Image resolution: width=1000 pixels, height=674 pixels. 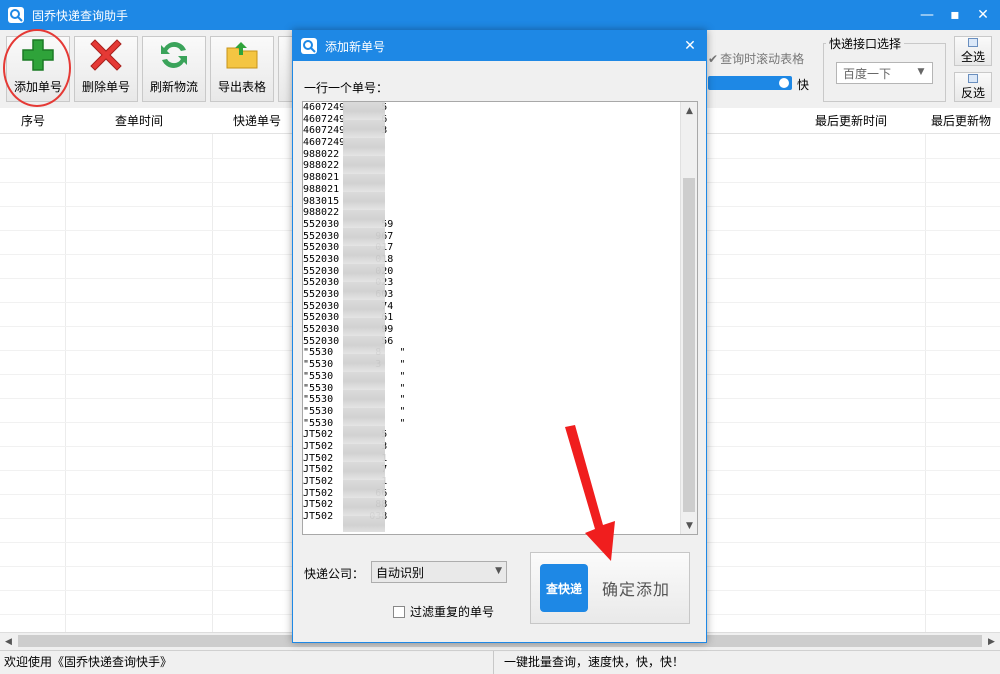 I want to click on scroll-table-label: 查询时滚动表格, so click(x=762, y=59).